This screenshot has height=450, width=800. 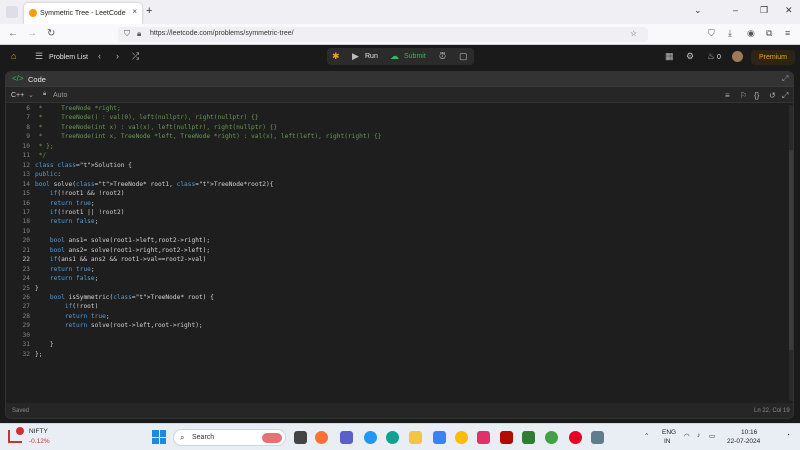 What do you see at coordinates (371, 56) in the screenshot?
I see `run-button: Run` at bounding box center [371, 56].